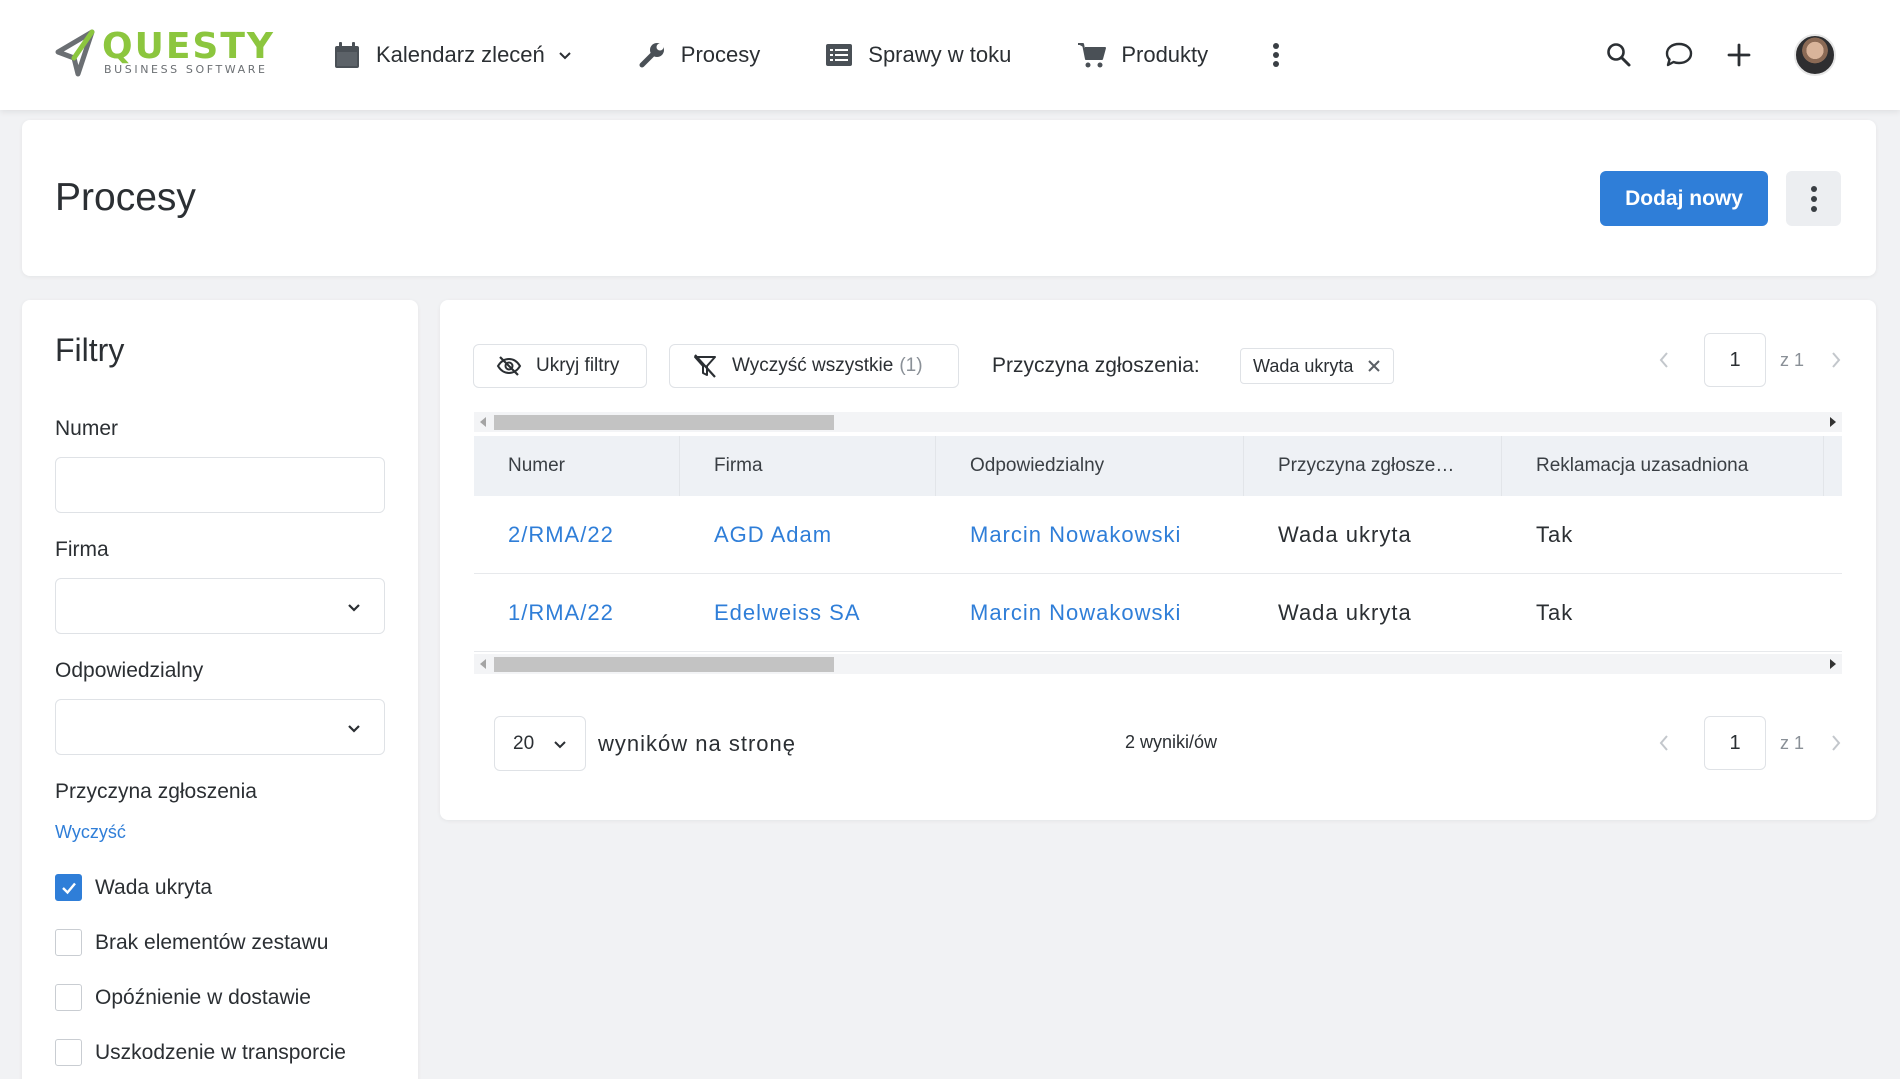 The height and width of the screenshot is (1079, 1900). I want to click on clear-all-filters-button: Wyczyść wszystkie (1), so click(814, 366).